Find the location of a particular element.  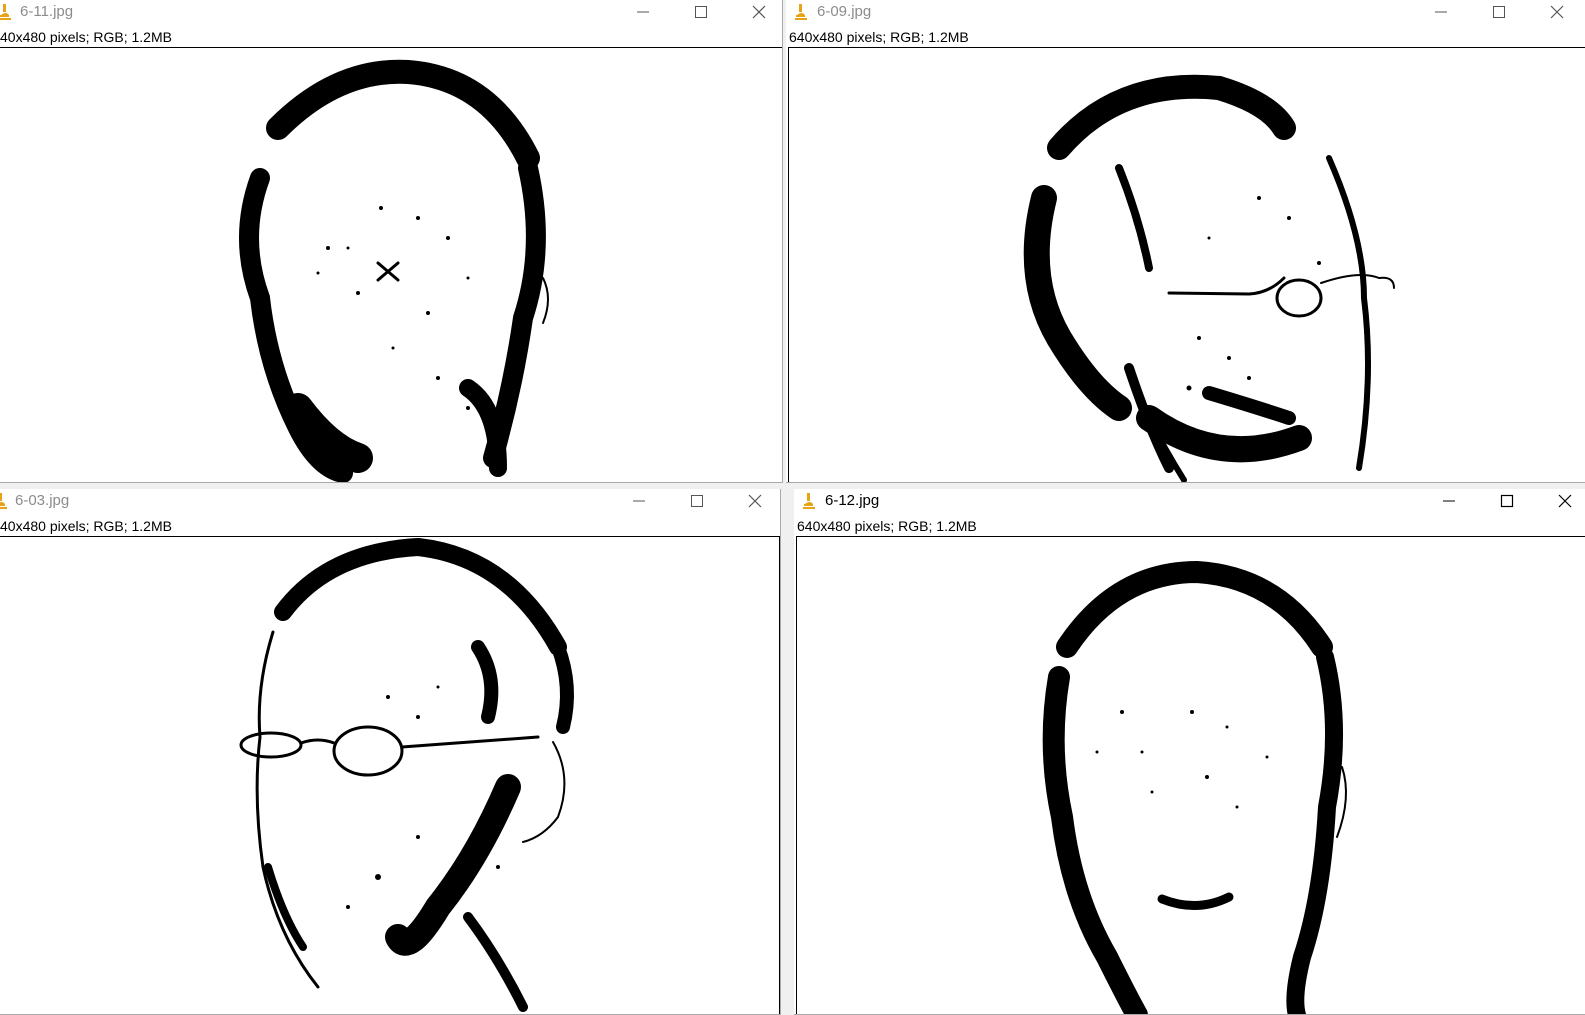

title-bar: 6-03.jpg is located at coordinates (390, 501).